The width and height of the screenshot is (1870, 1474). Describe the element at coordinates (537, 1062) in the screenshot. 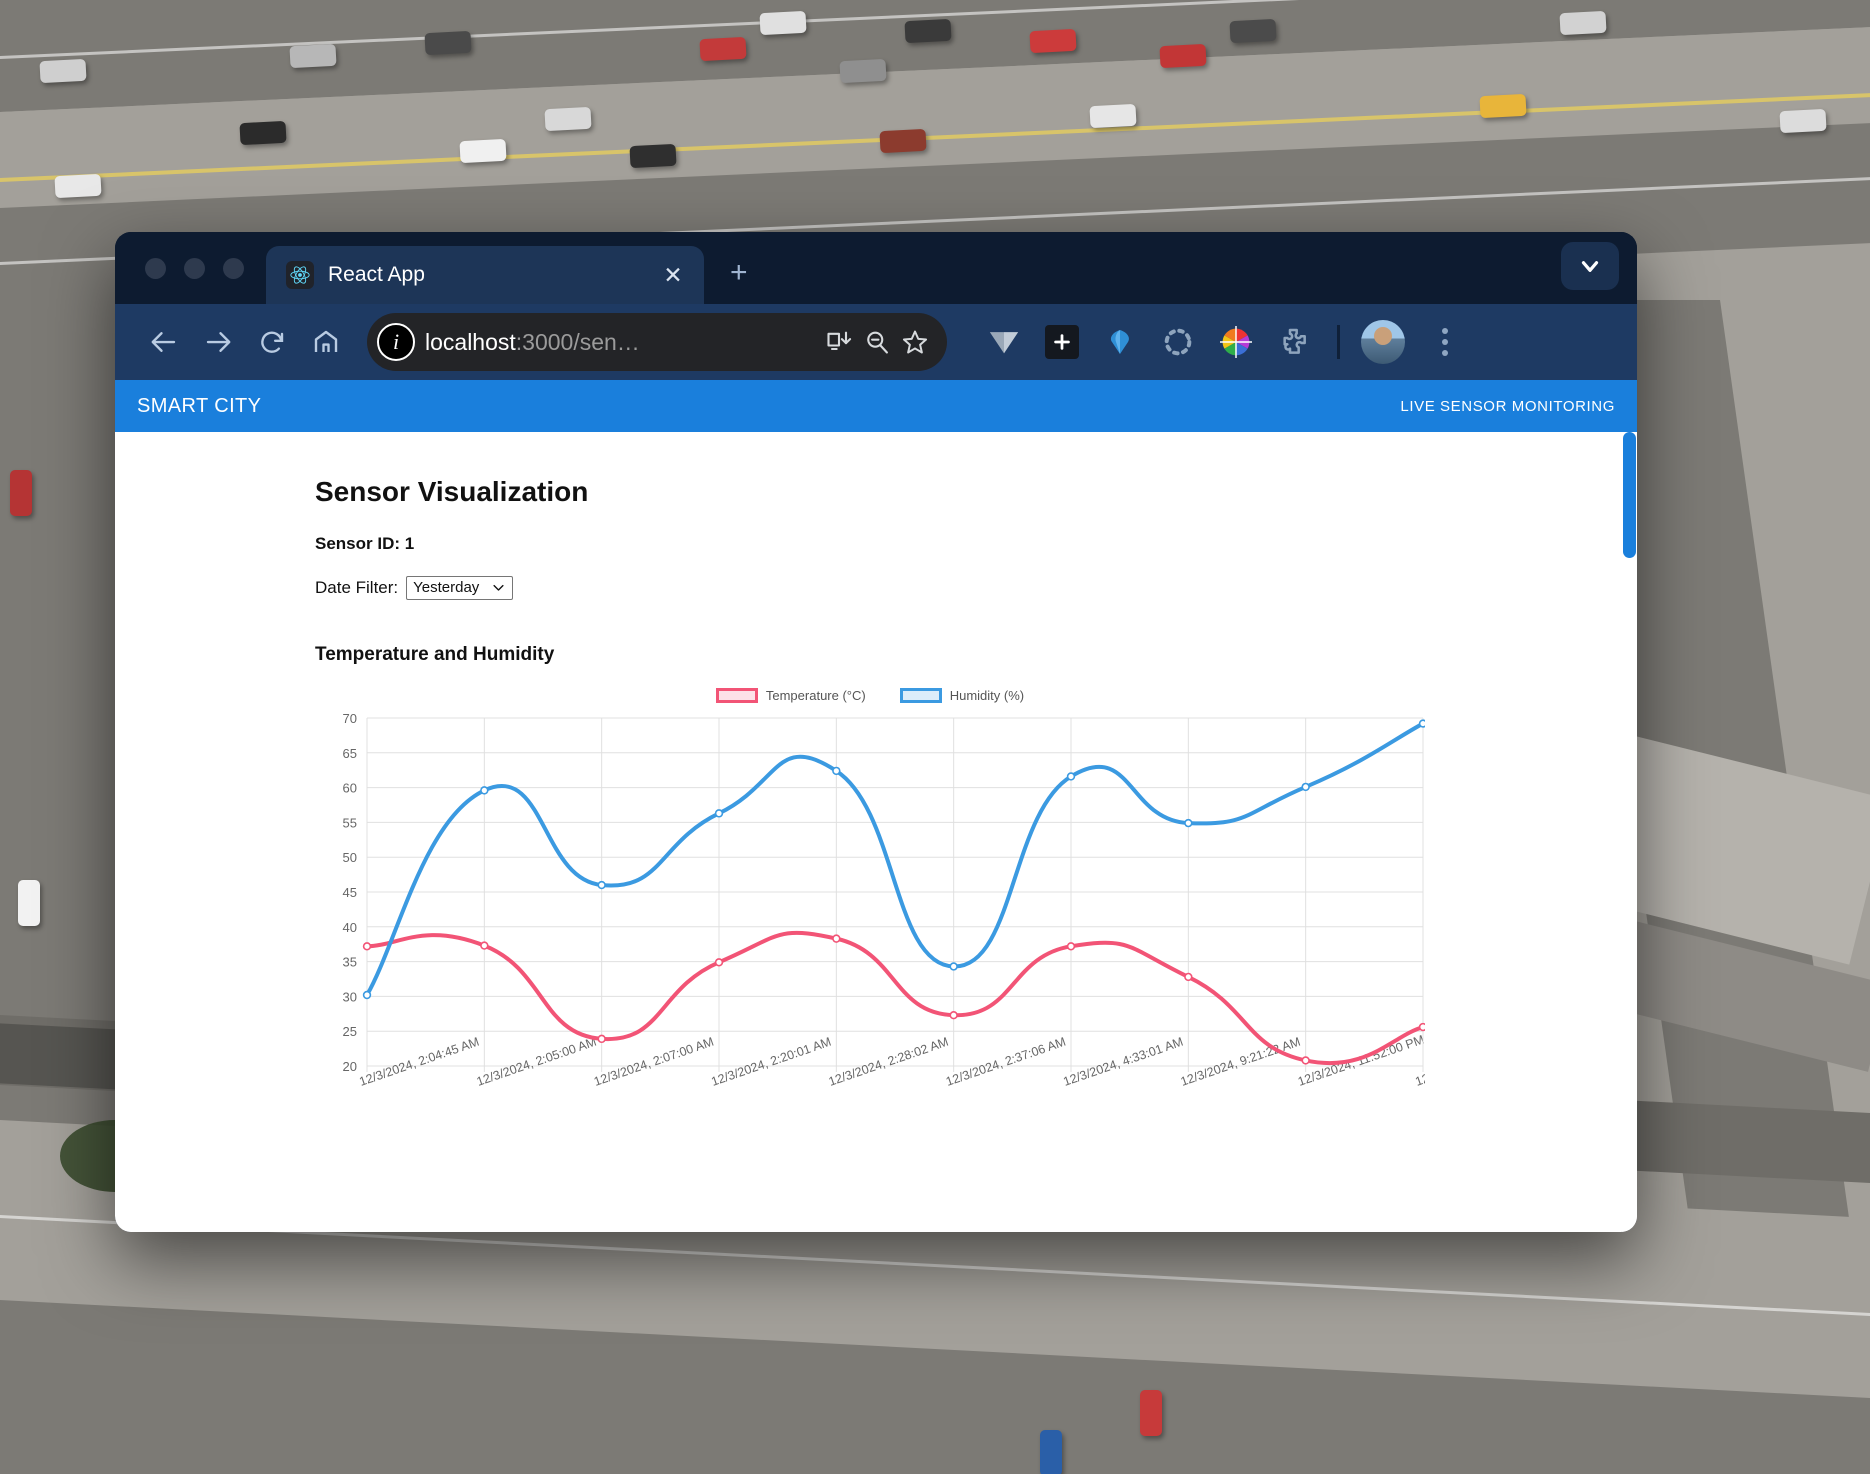

I see `svg-text: 12/3/2024, 2:05:00 AM` at that location.